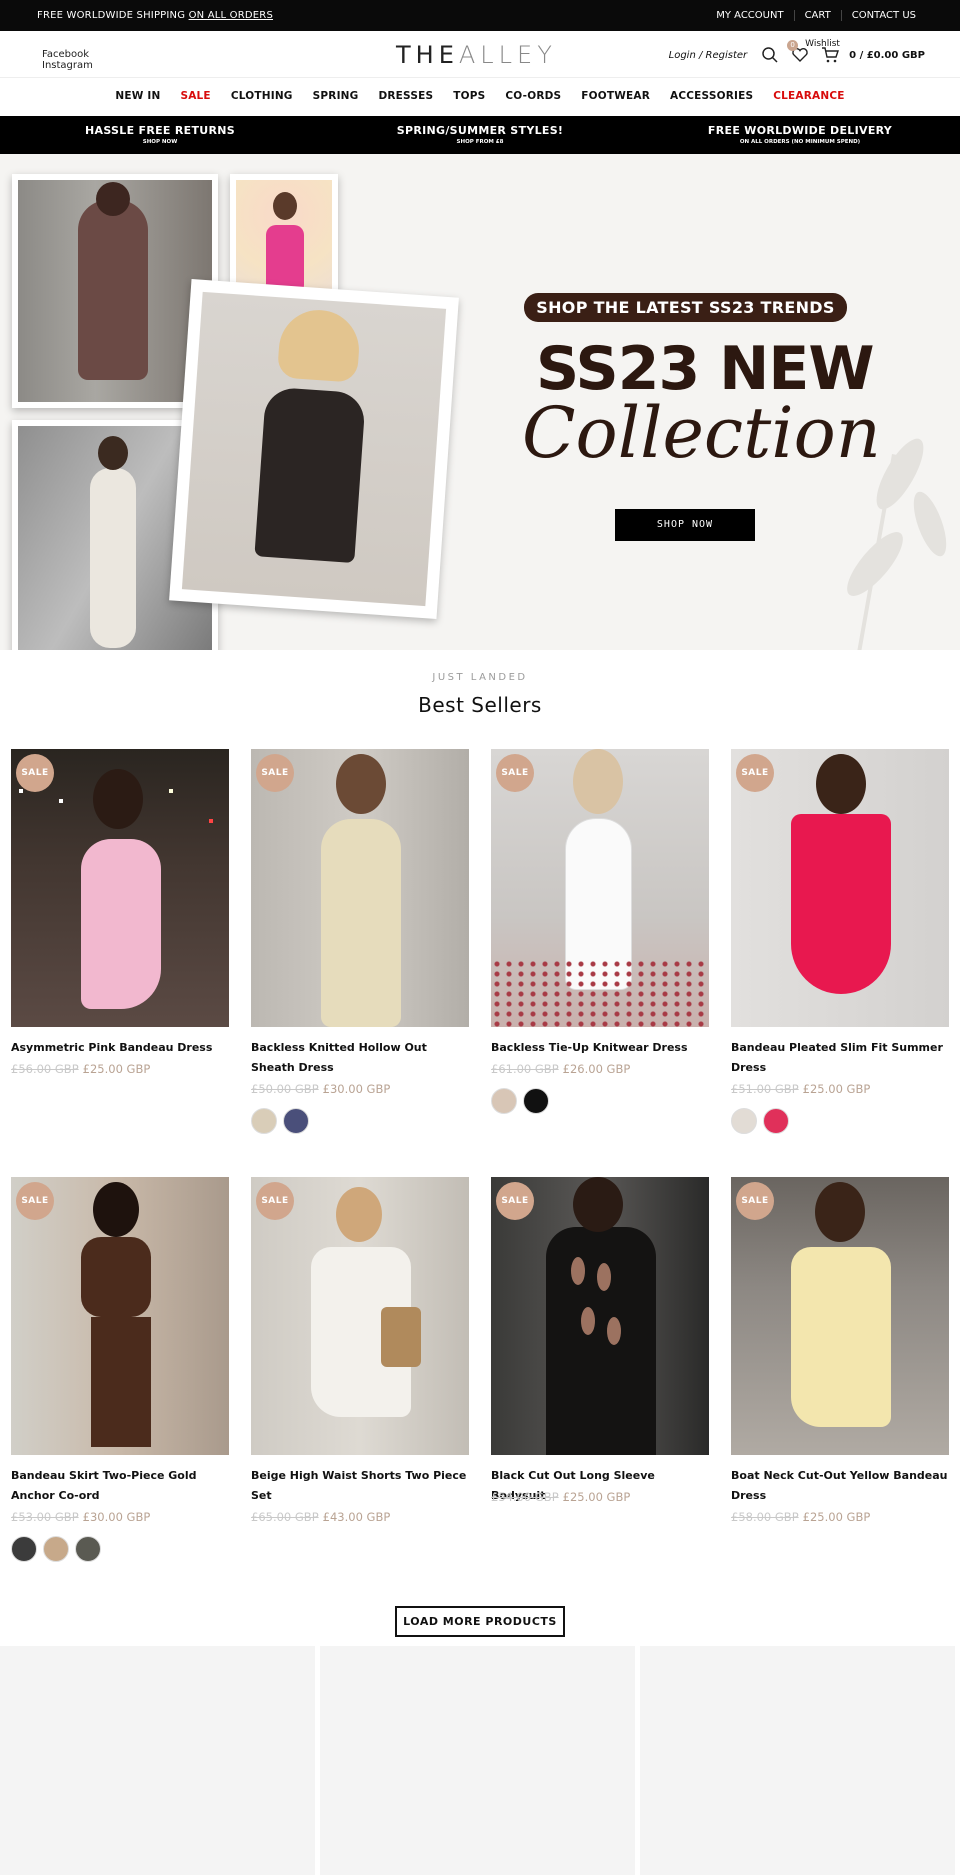 Image resolution: width=960 pixels, height=1875 pixels. I want to click on product-price: £65.00 GBP £43.00 GBP, so click(320, 1517).